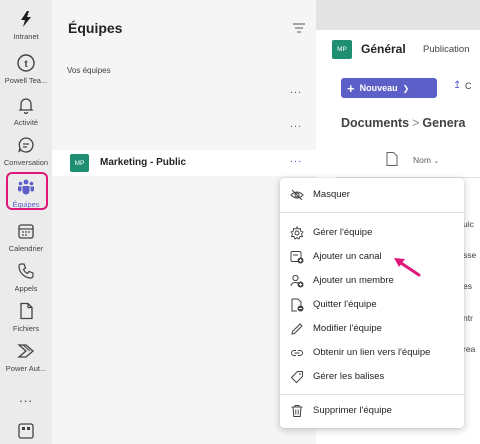 The image size is (480, 444). I want to click on breadcrumb-item-current: Genera, so click(444, 123).